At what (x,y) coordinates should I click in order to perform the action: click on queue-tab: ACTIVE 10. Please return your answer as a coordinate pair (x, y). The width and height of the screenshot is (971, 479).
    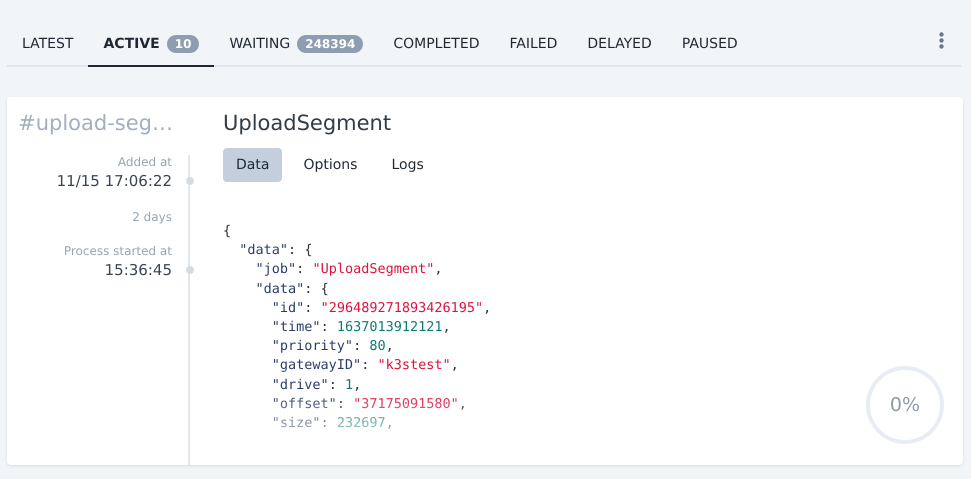
    Looking at the image, I should click on (151, 44).